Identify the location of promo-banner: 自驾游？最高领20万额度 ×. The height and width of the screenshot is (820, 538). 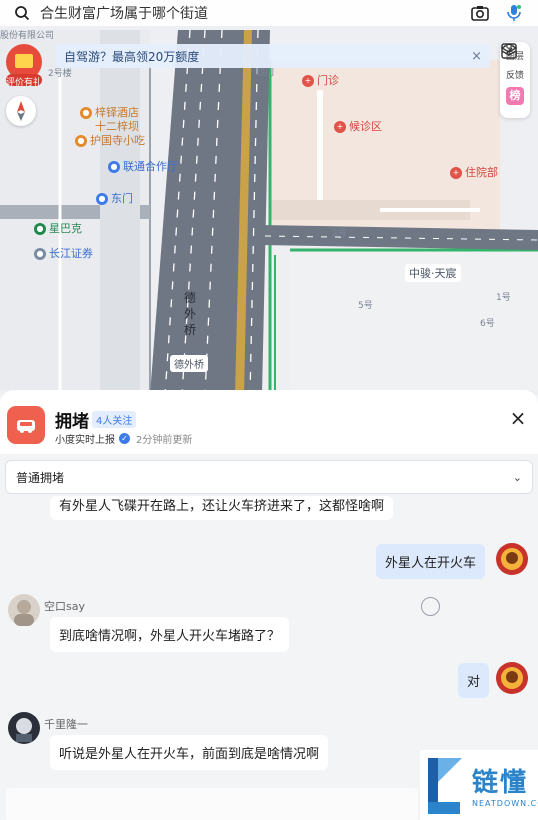
(273, 56).